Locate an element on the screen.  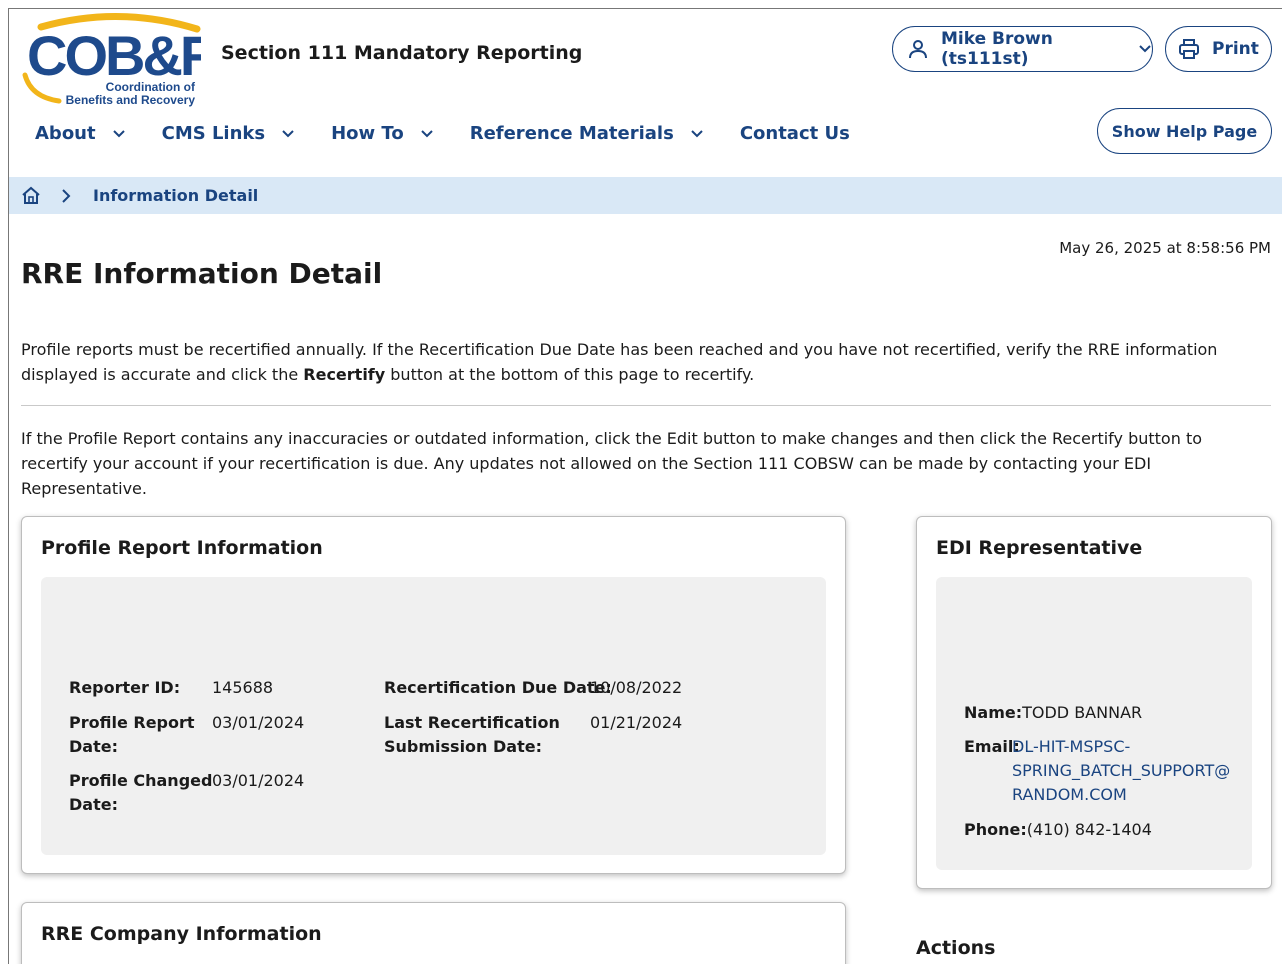
nav-item-contact-us: Contact Us is located at coordinates (795, 133).